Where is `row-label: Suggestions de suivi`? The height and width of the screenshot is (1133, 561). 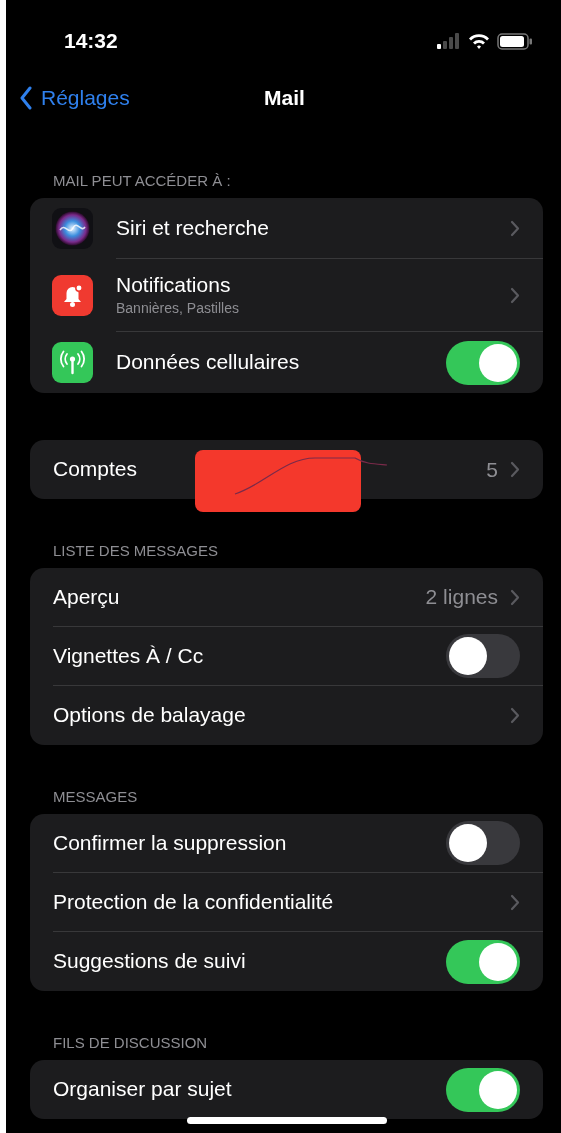
row-label: Suggestions de suivi is located at coordinates (149, 961).